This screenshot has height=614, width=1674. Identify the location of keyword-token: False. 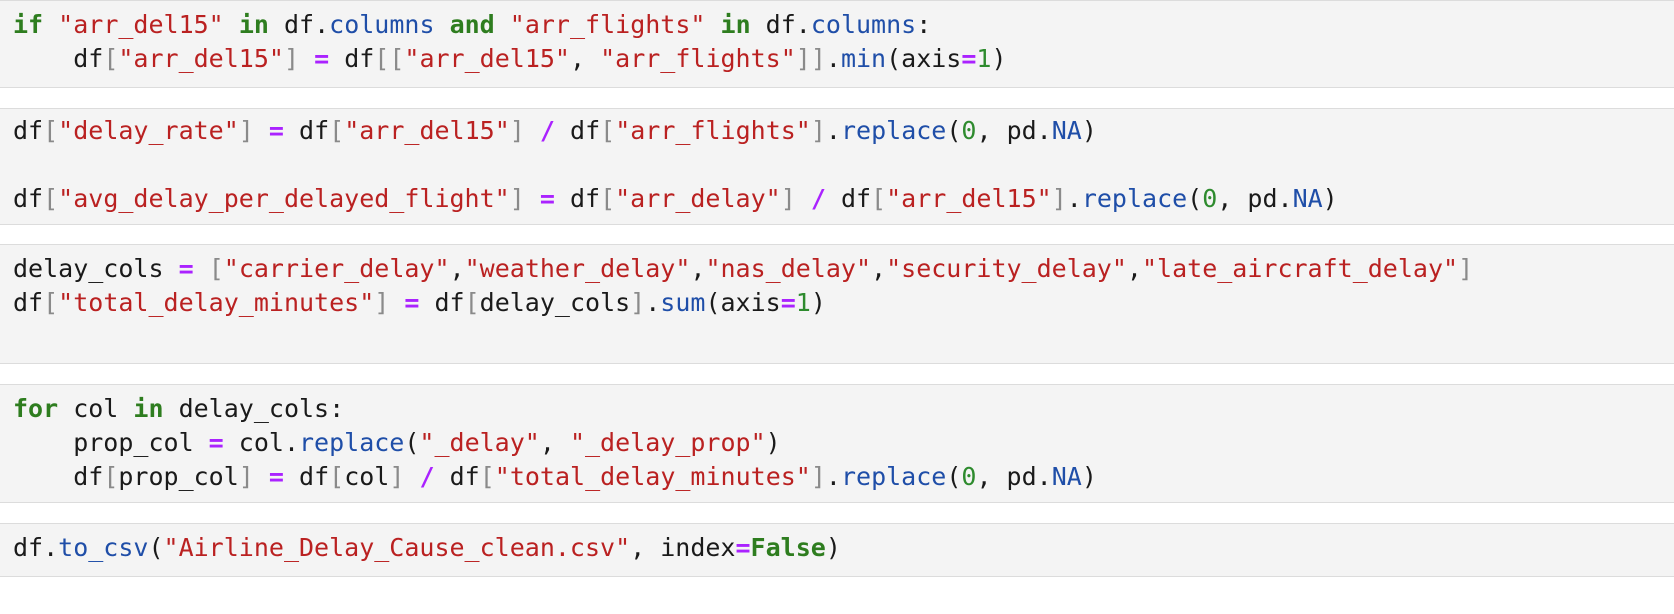
(788, 547).